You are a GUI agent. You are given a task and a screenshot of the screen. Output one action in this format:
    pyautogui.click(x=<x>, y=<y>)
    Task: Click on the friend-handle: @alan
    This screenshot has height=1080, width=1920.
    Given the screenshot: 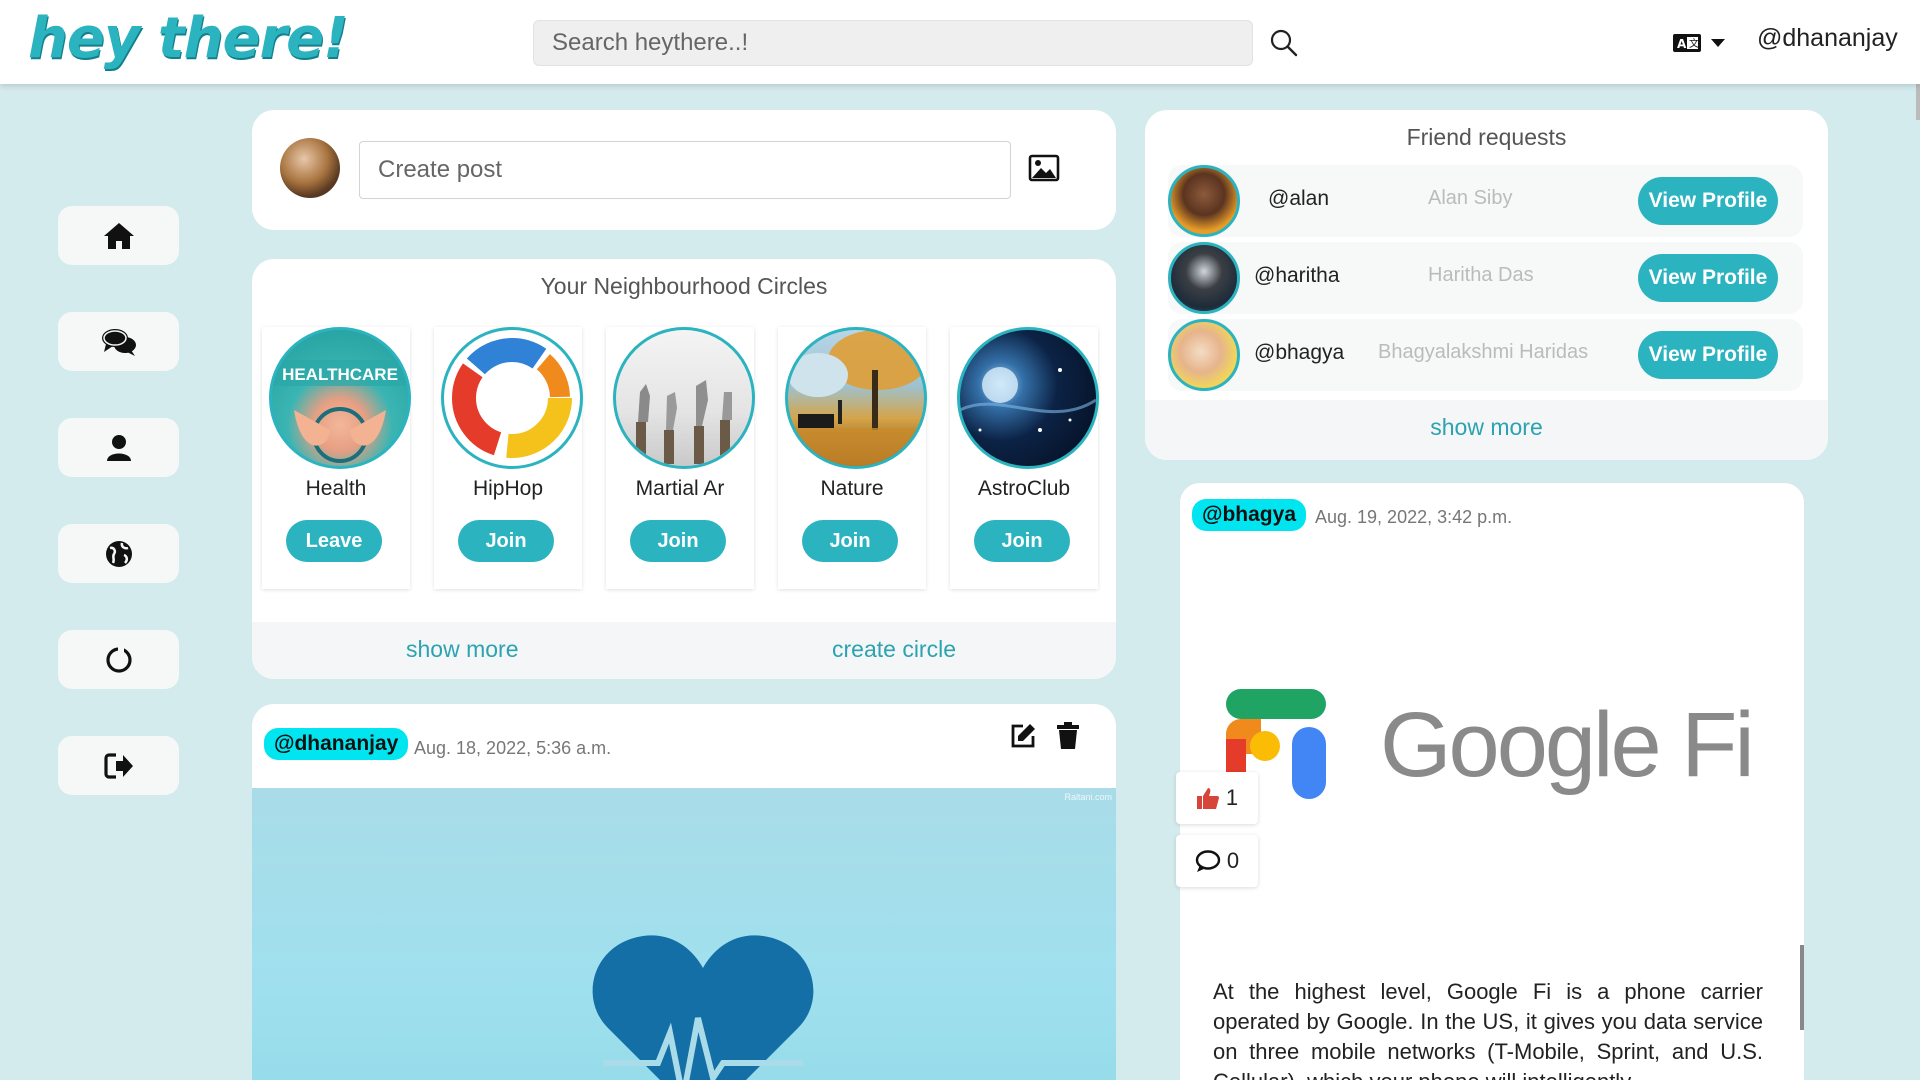 What is the action you would take?
    pyautogui.click(x=1298, y=199)
    